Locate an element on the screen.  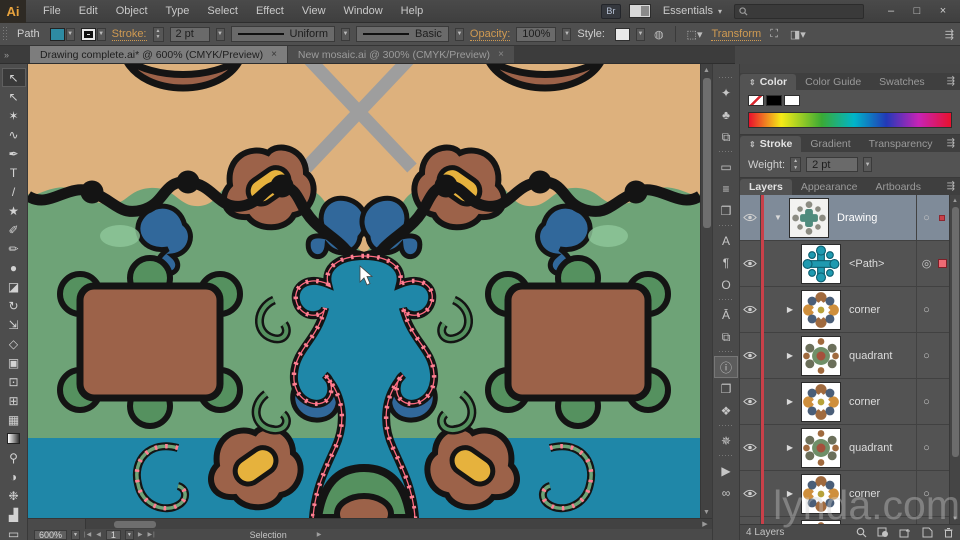
canvas-horizontal-scrollbar: ▶ is located at coordinates (370, 523).